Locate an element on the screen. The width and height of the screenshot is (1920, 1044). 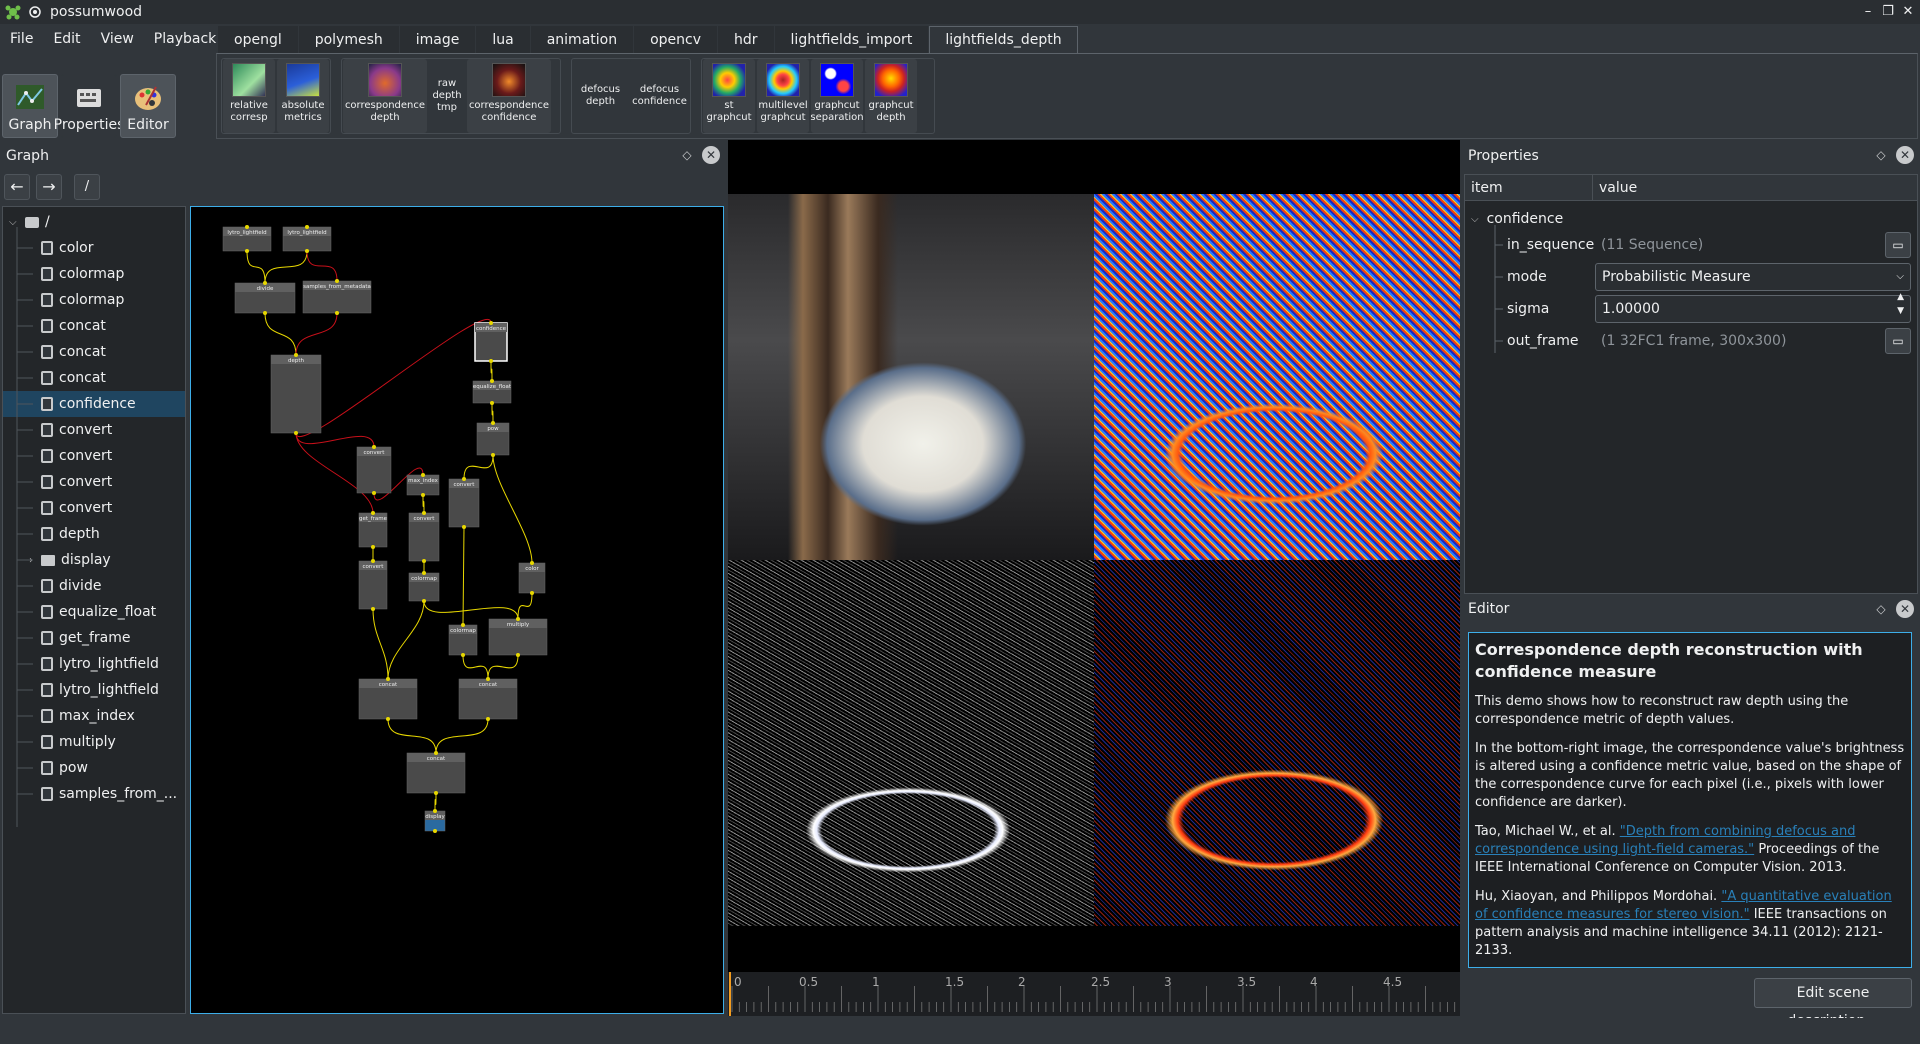
node-concat2: concat is located at coordinates (488, 699).